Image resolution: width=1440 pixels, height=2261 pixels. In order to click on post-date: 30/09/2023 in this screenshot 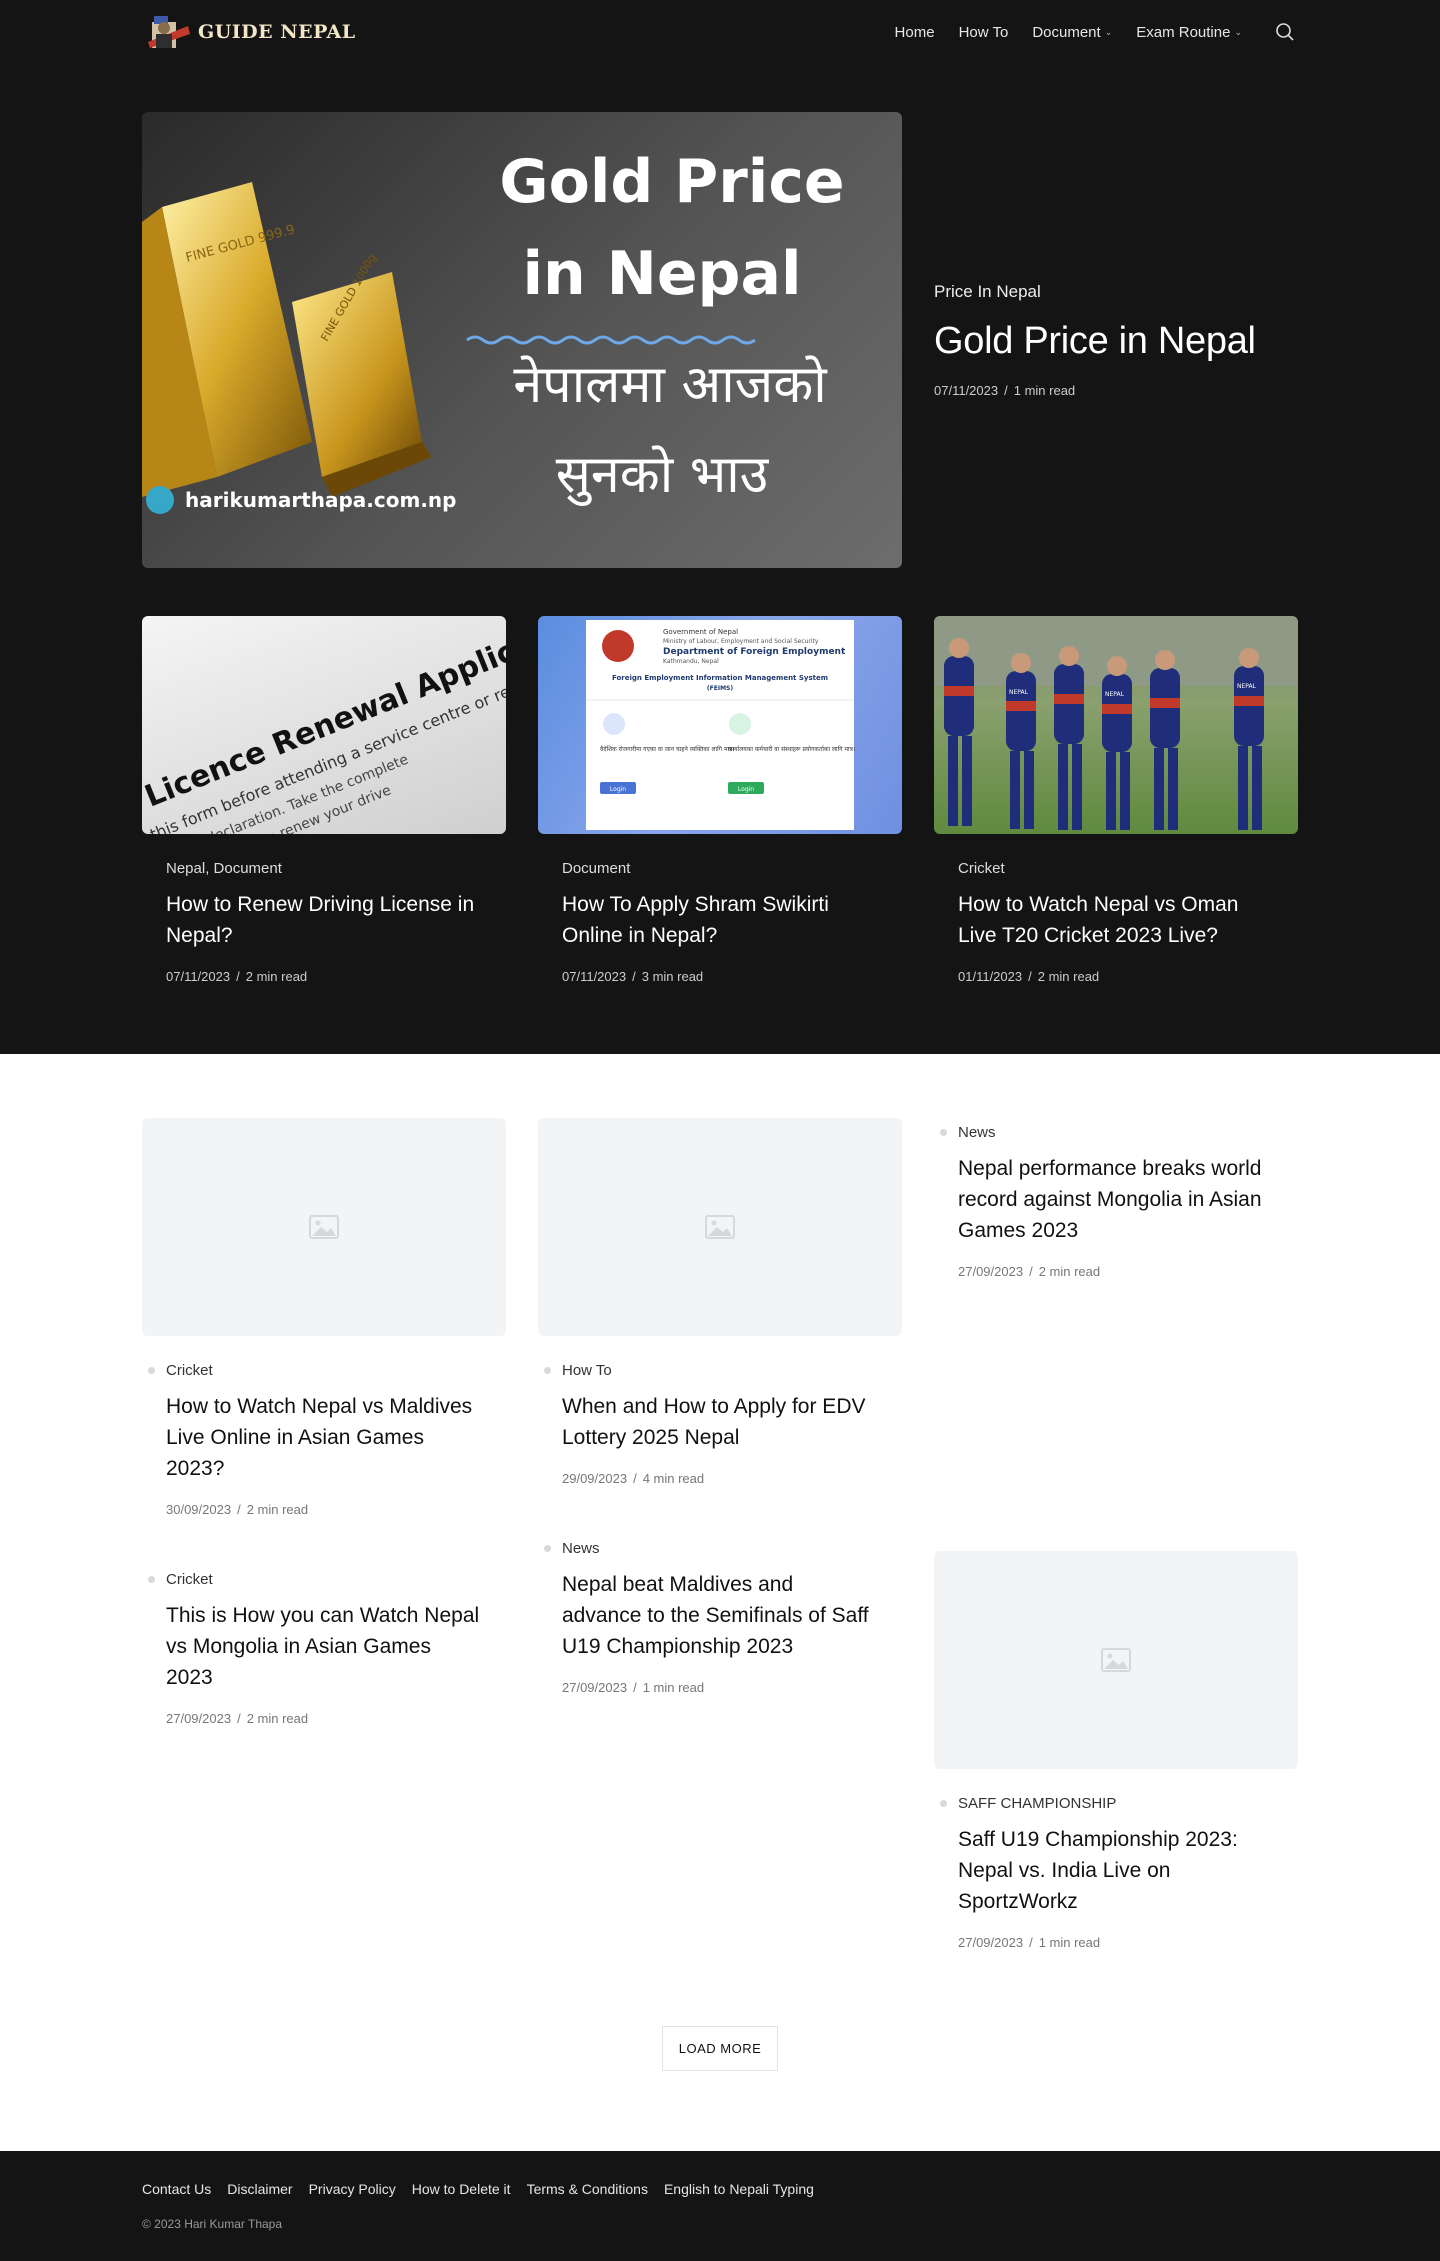, I will do `click(199, 1509)`.